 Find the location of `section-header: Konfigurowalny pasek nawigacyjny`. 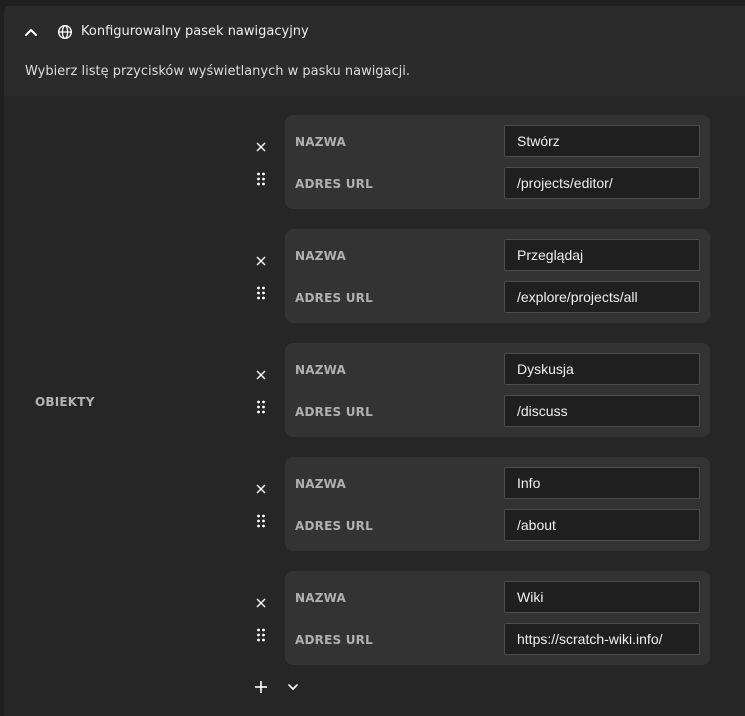

section-header: Konfigurowalny pasek nawigacyjny is located at coordinates (374, 33).